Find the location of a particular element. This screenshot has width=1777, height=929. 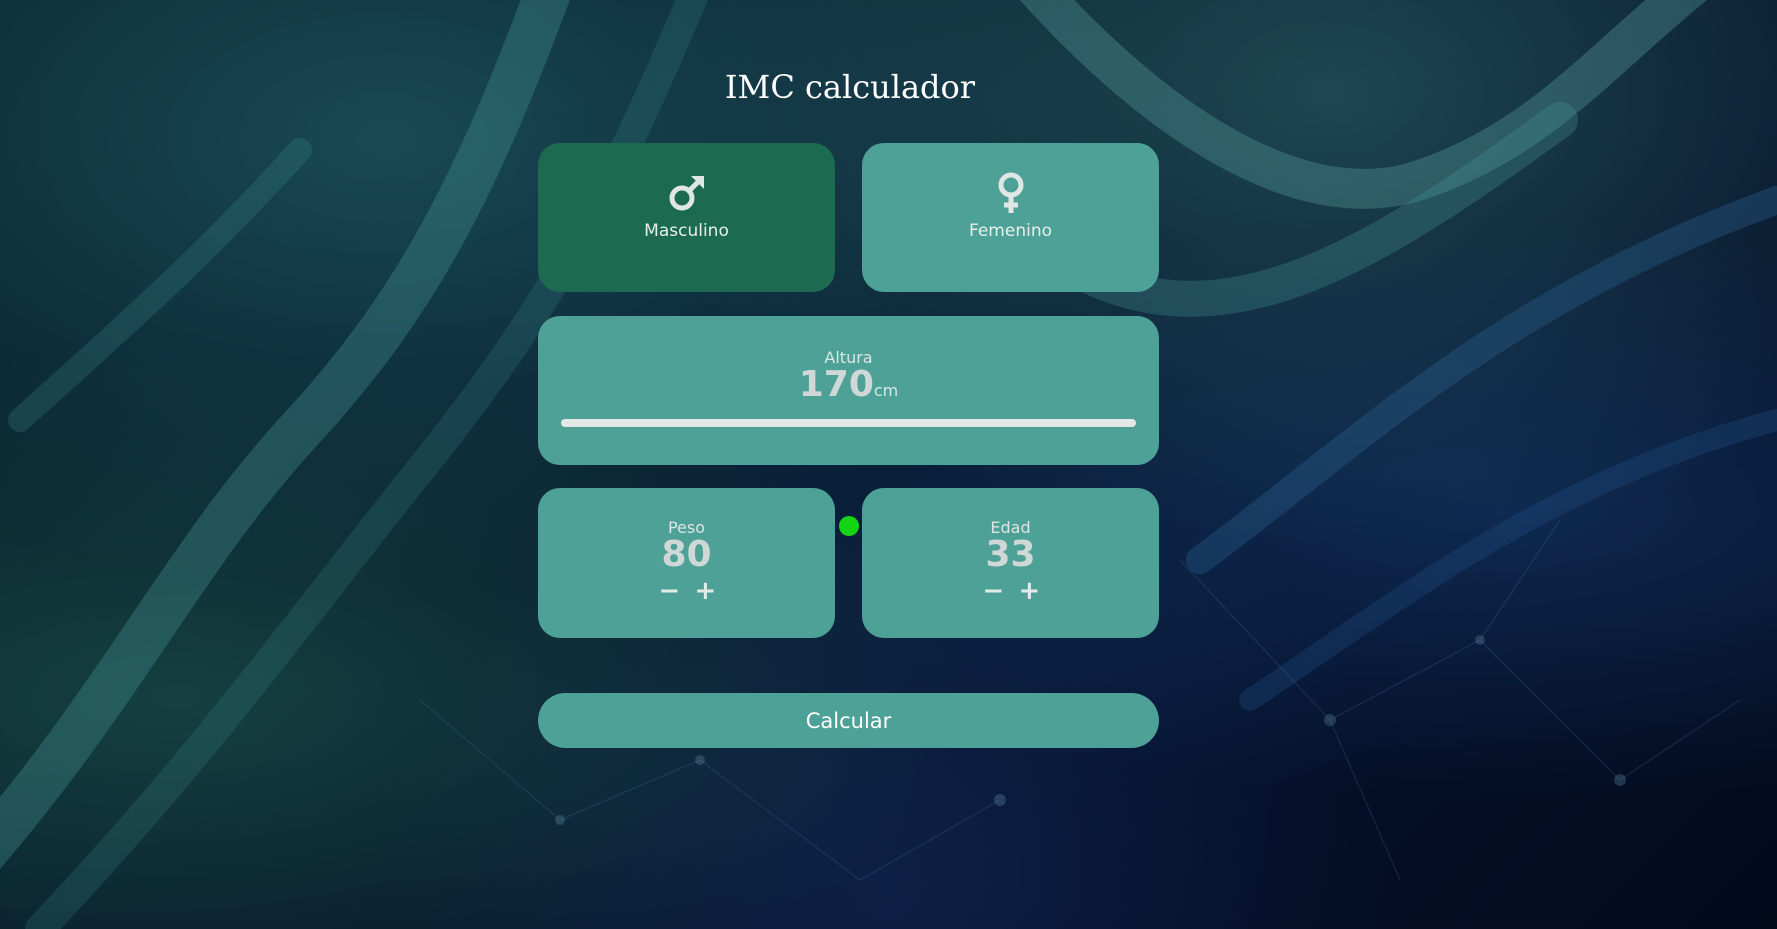

height-unit: cm is located at coordinates (886, 390).